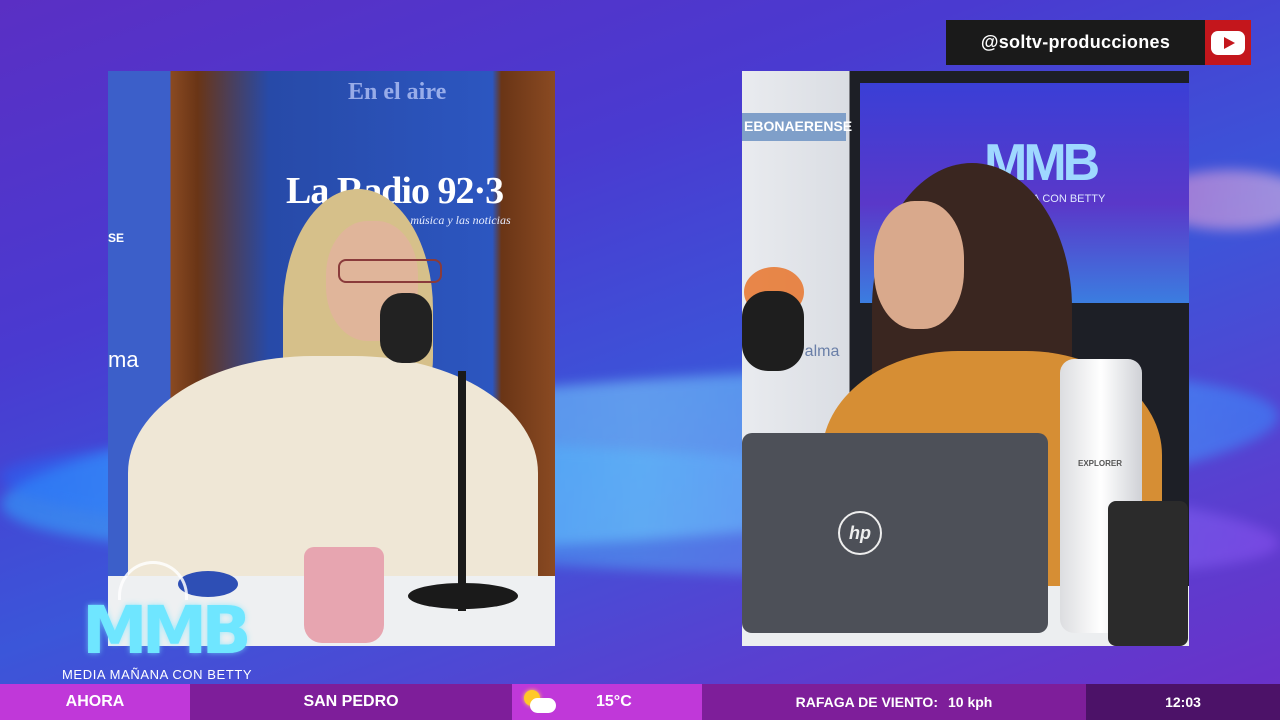 The height and width of the screenshot is (720, 1280). Describe the element at coordinates (970, 702) in the screenshot. I see `ticker-wind-value: 10 kph` at that location.